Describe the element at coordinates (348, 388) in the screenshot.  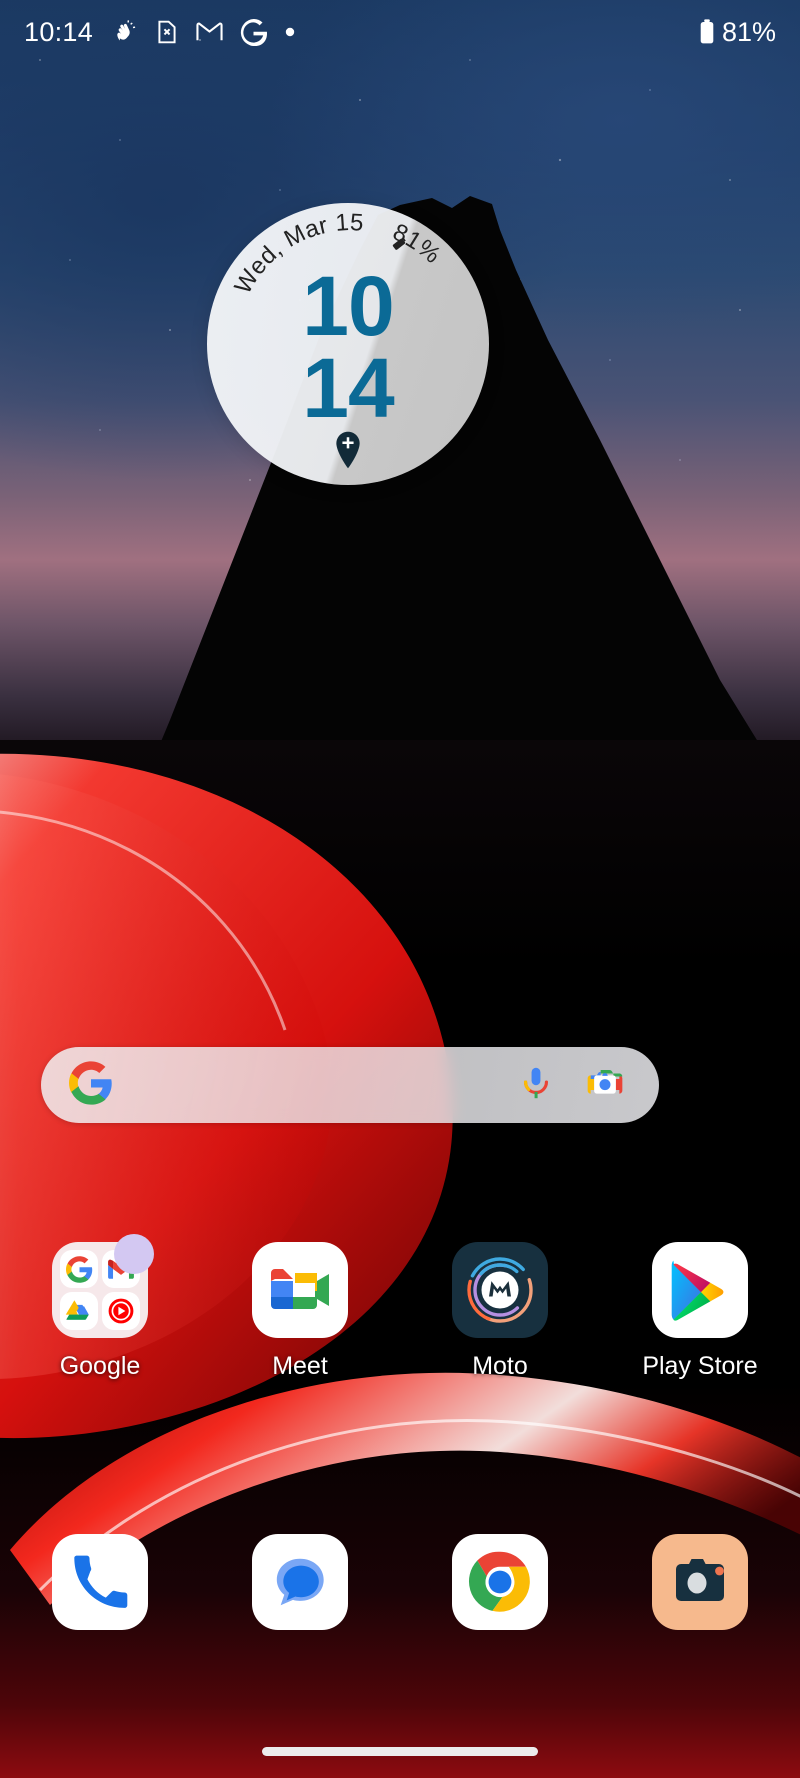
I see `clock-widget-minutes: 14` at that location.